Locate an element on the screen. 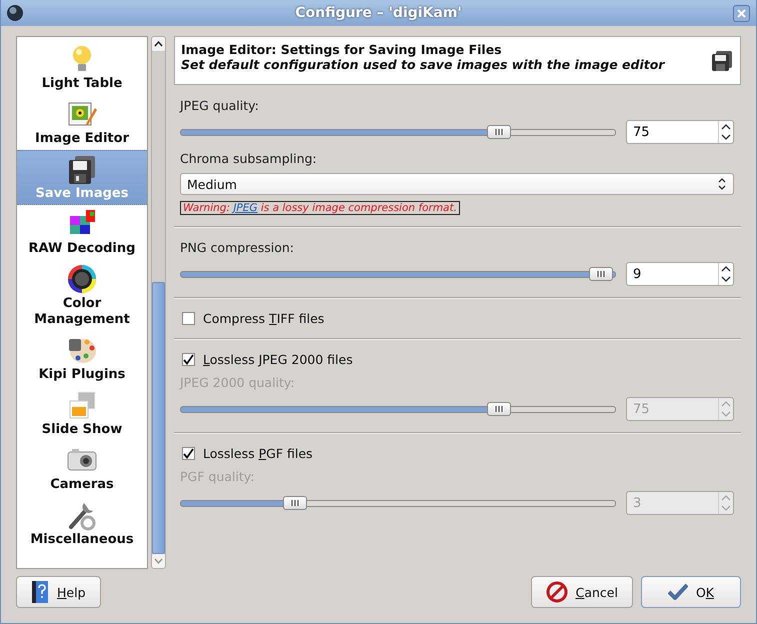 Image resolution: width=757 pixels, height=624 pixels. page-subtitle: Set default configuration used to save images with the image editor is located at coordinates (423, 64).